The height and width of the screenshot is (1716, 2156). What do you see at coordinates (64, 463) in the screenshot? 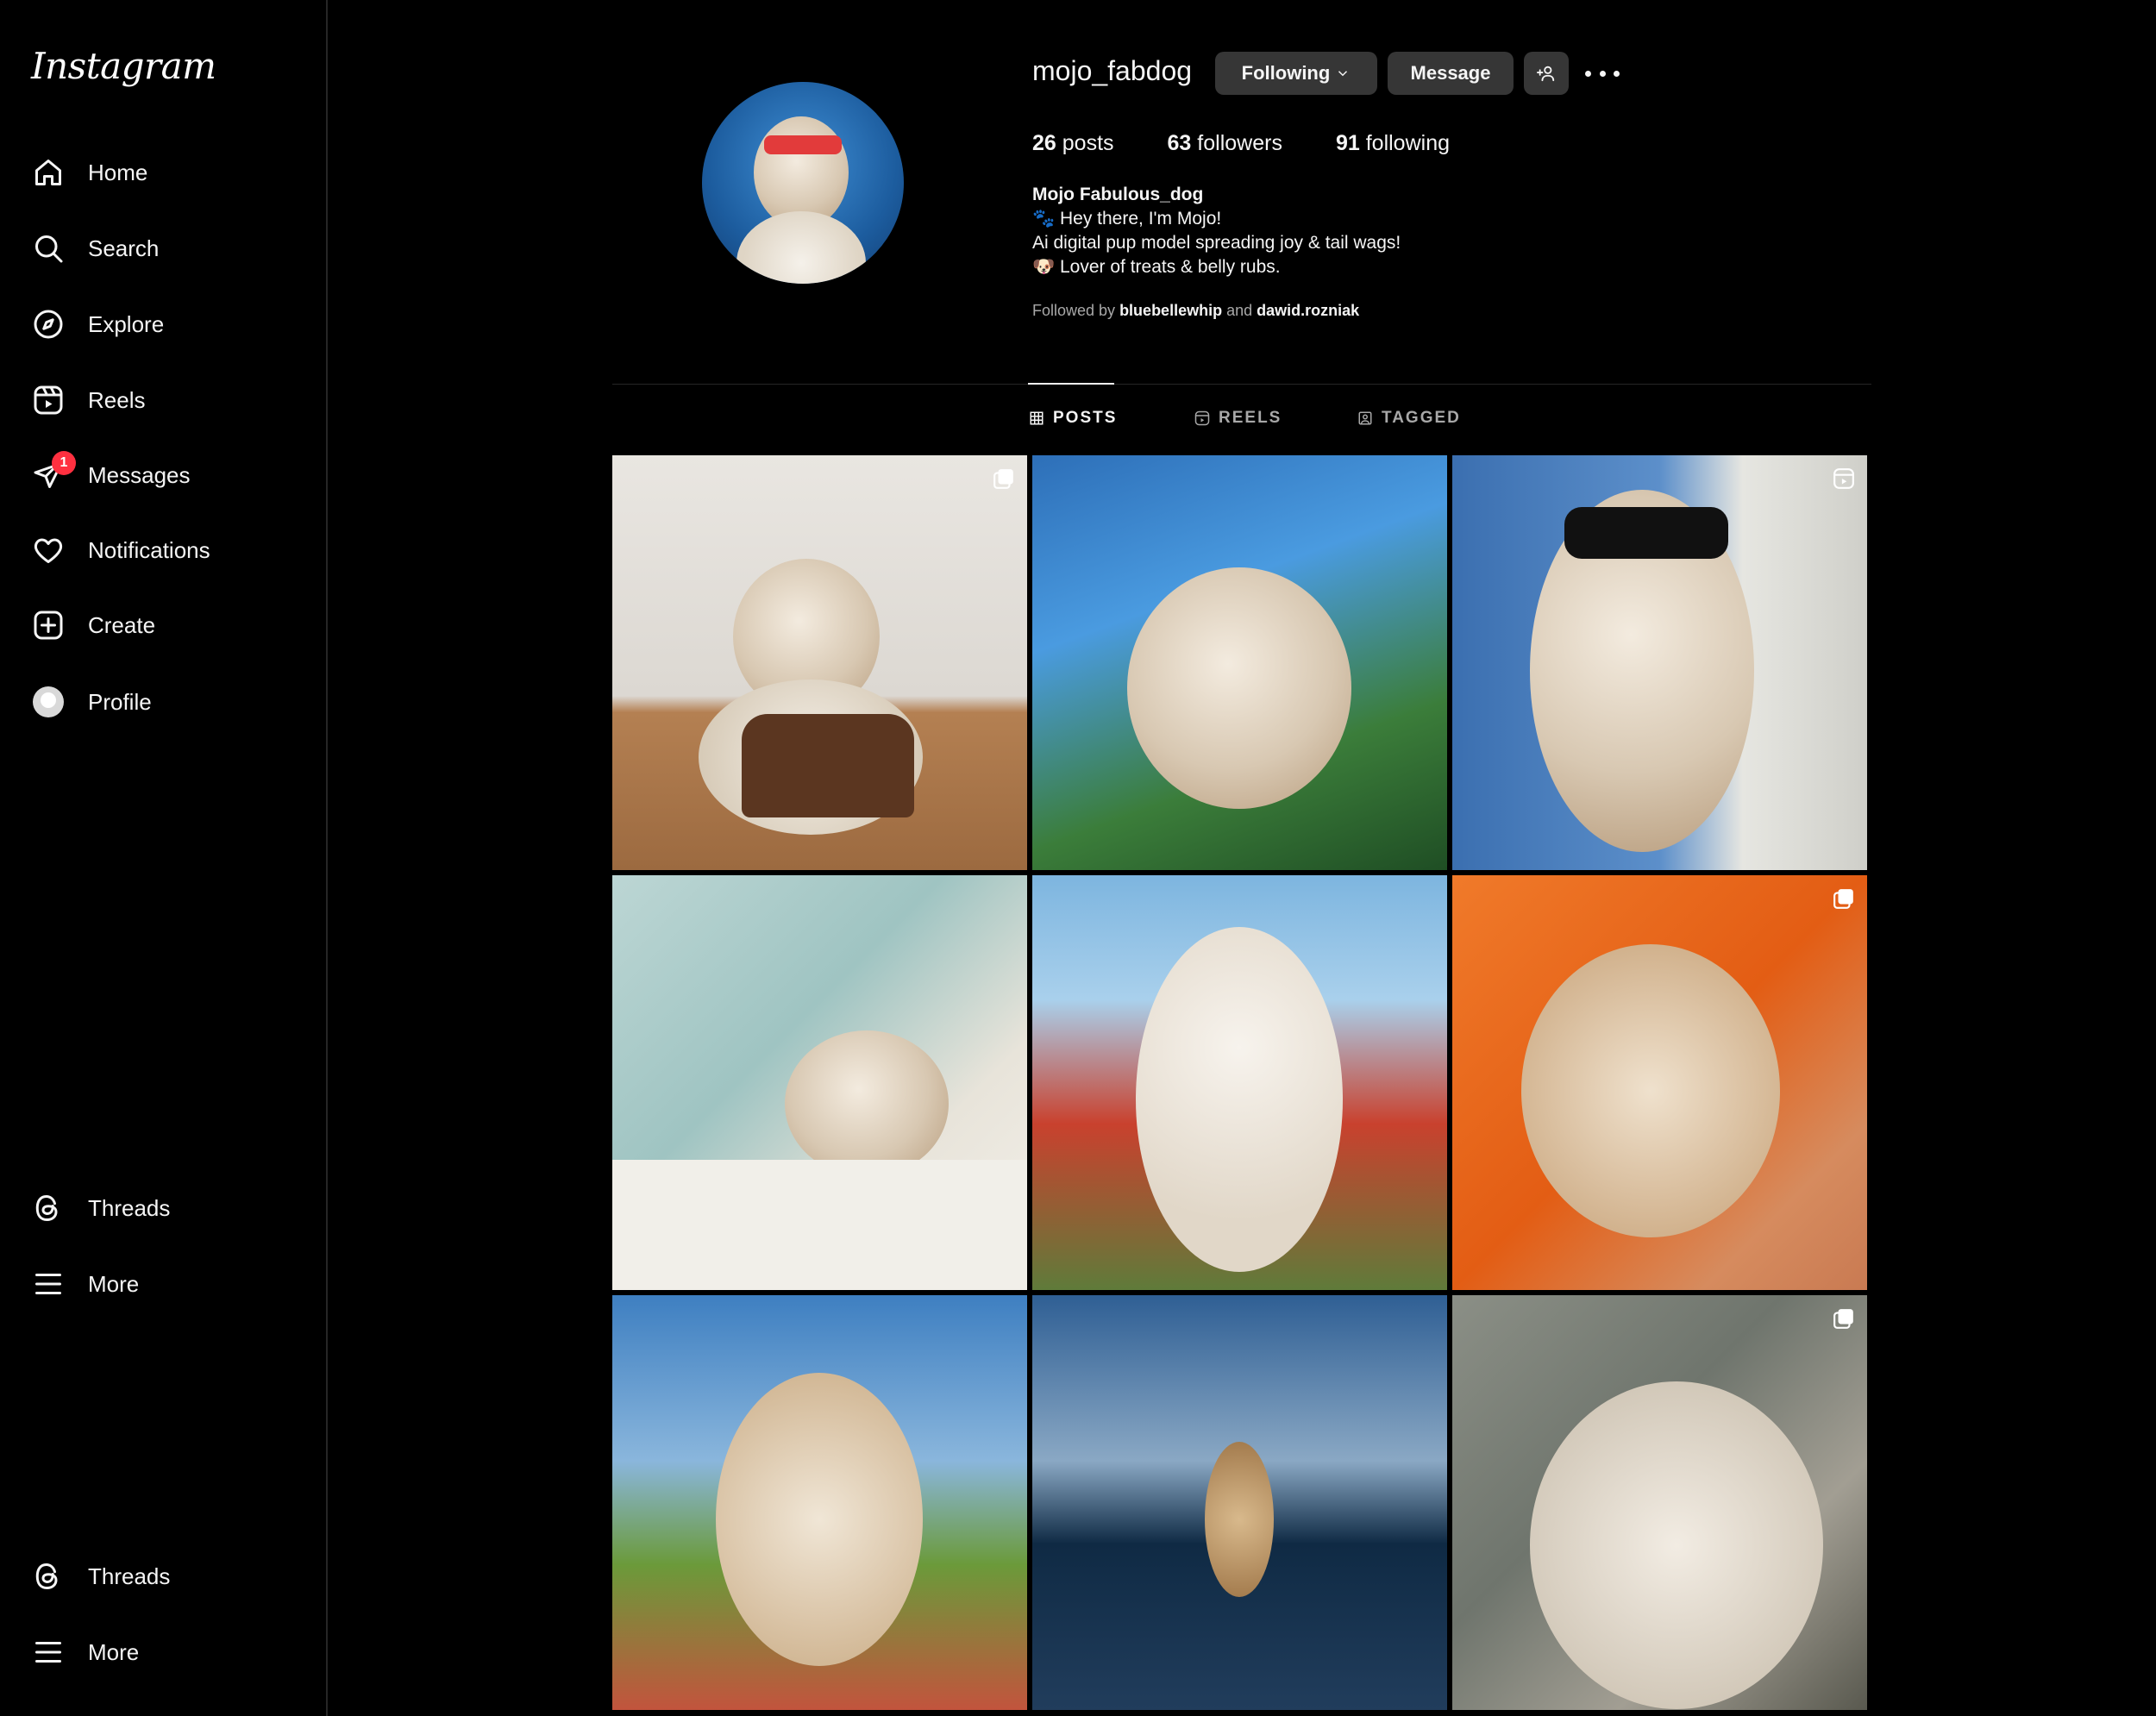
I see `notification-badge: 1` at bounding box center [64, 463].